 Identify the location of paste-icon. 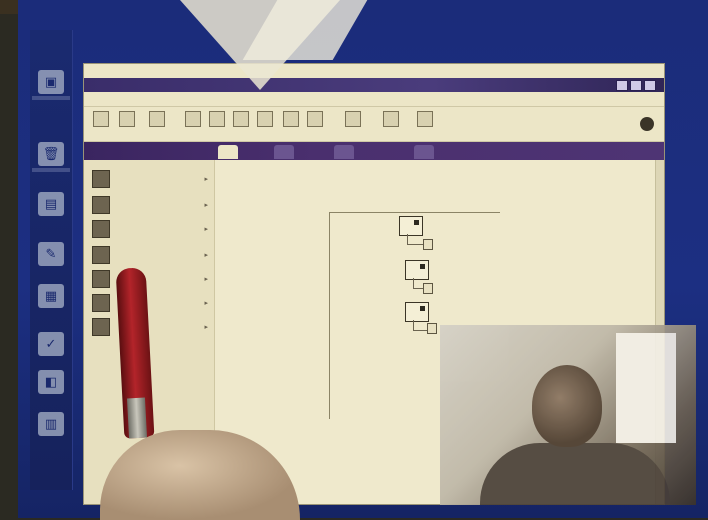
(265, 119).